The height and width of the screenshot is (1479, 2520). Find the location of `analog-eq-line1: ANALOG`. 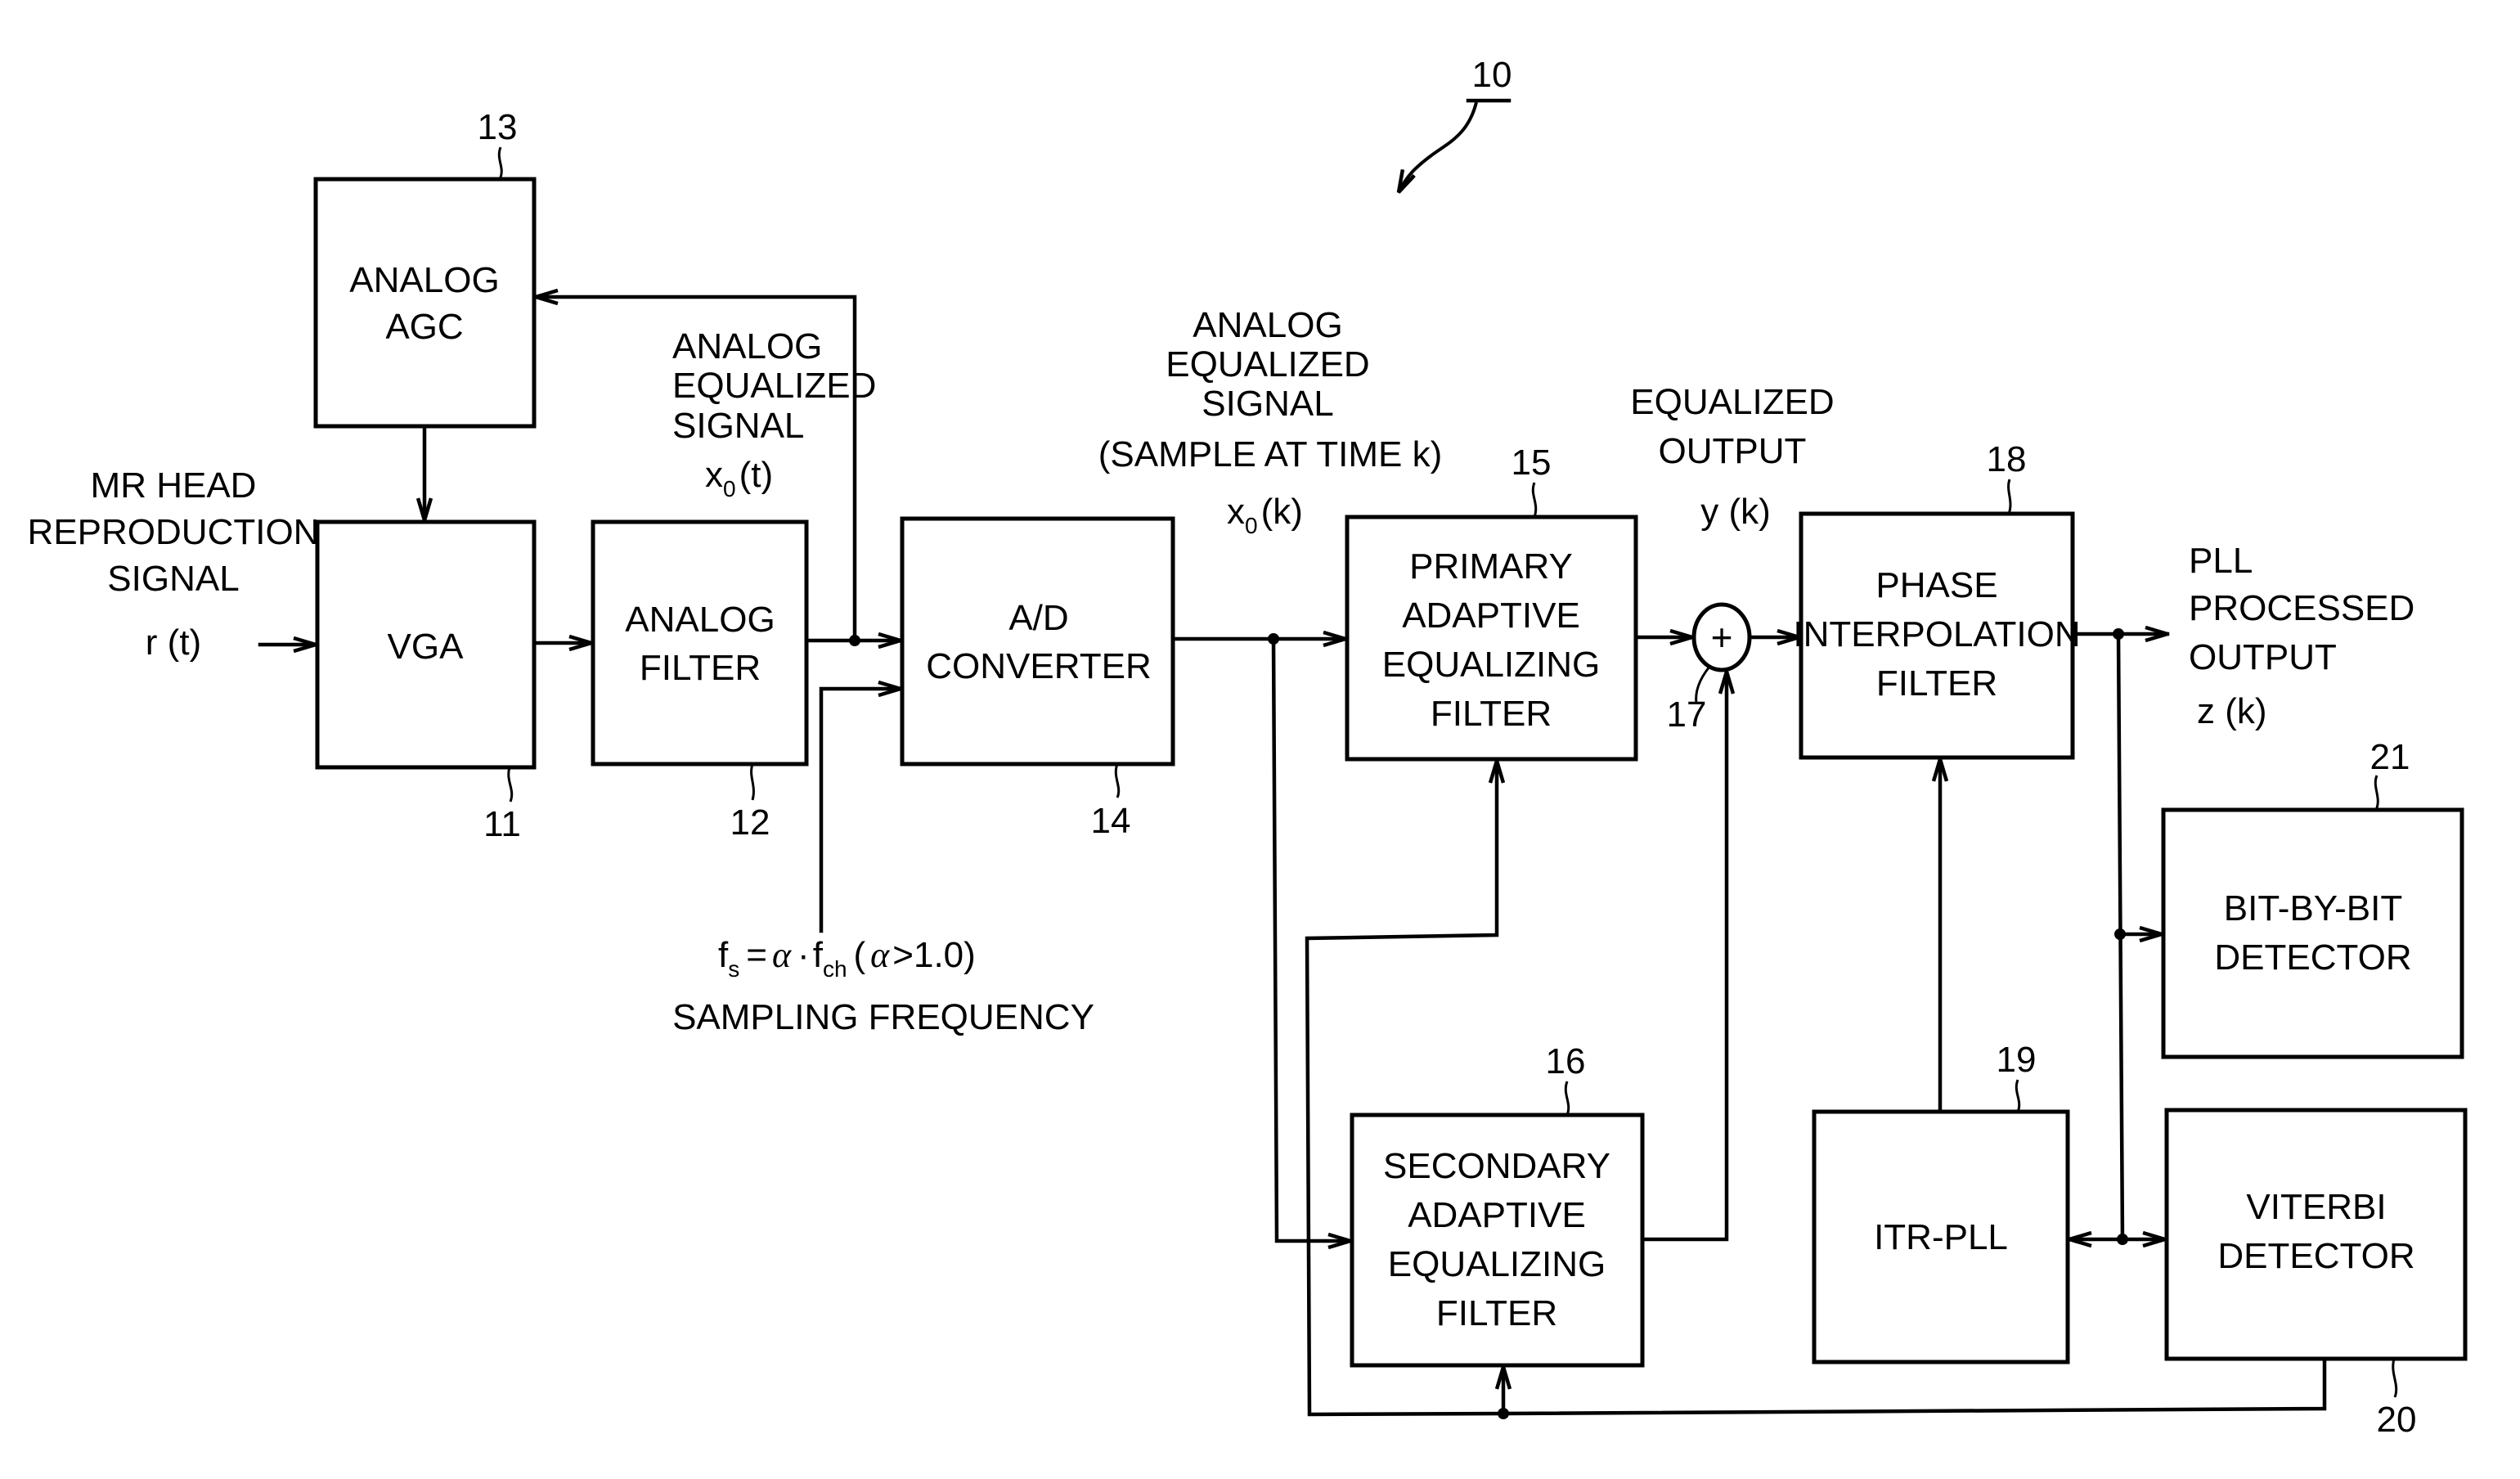

analog-eq-line1: ANALOG is located at coordinates (747, 346).